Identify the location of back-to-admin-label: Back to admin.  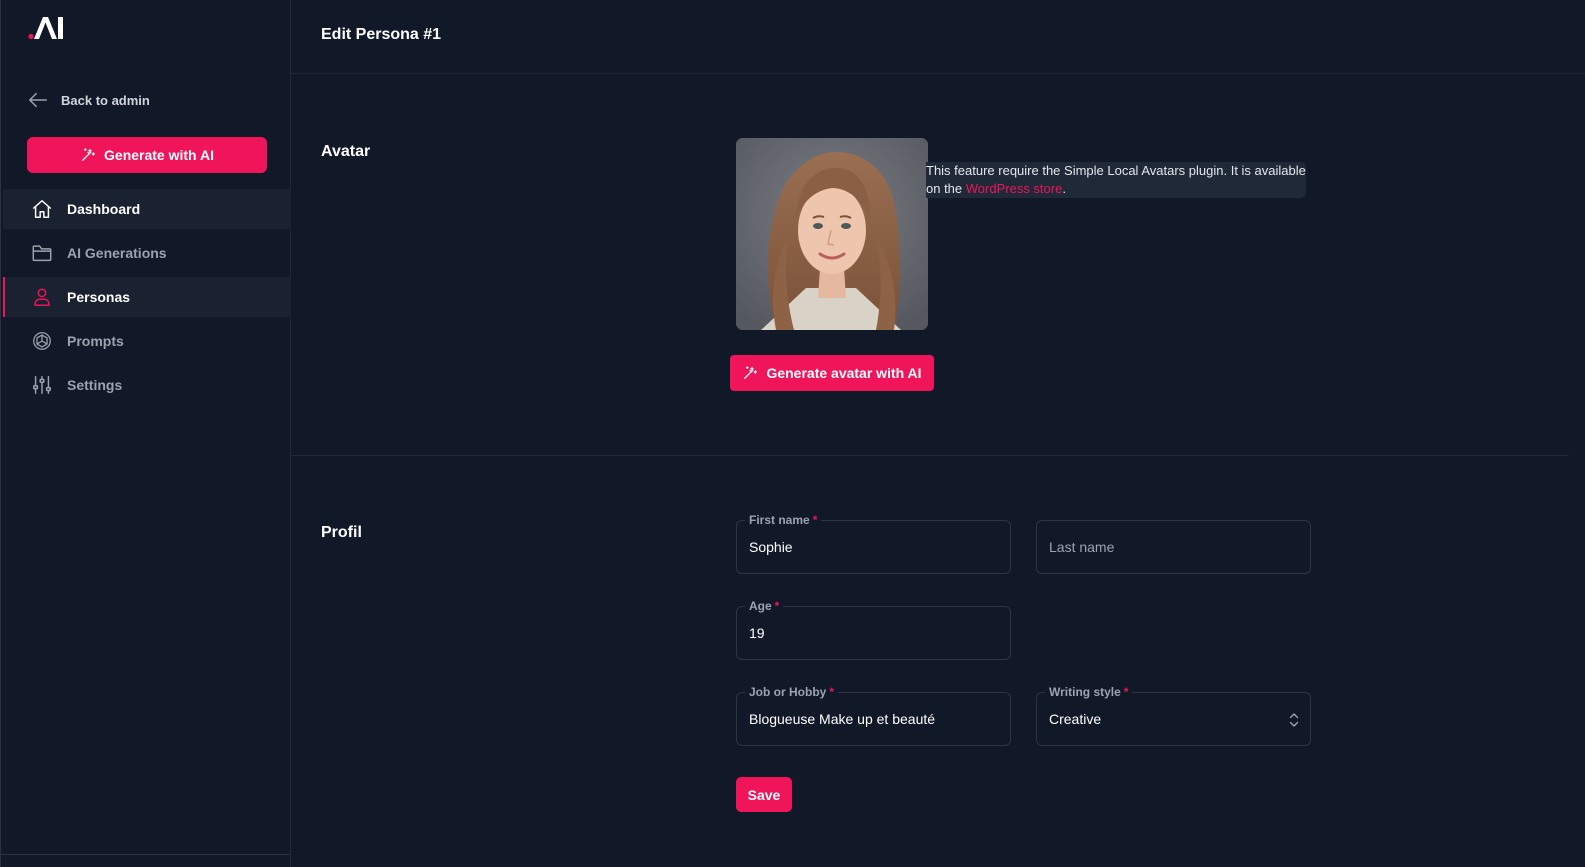
(105, 100).